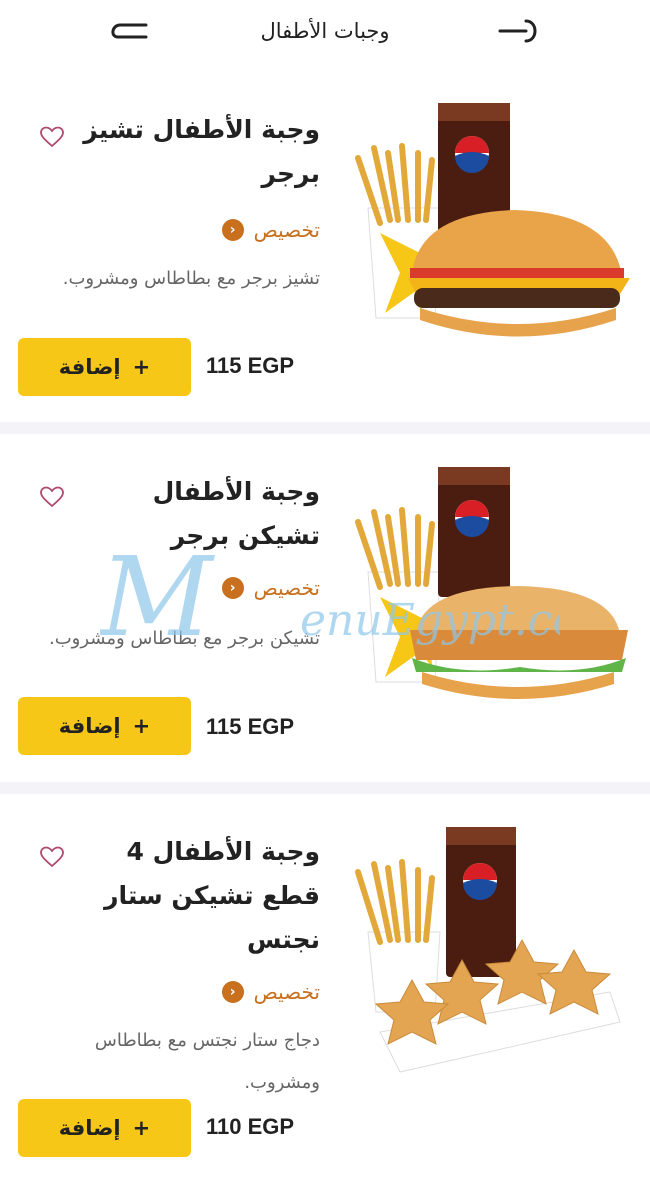  I want to click on item-description: تشيز برجر مع بطاطاس ومشروب., so click(191, 278).